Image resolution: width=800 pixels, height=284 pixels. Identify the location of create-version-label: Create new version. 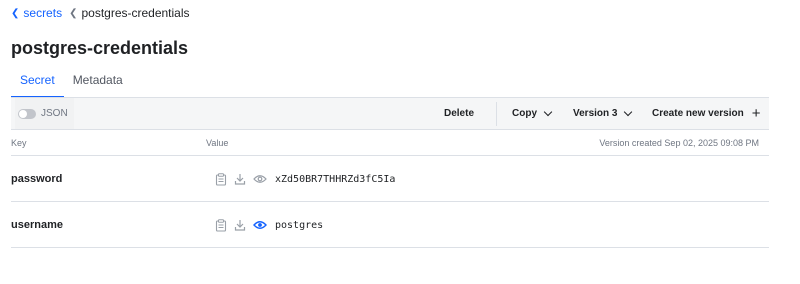
(698, 113).